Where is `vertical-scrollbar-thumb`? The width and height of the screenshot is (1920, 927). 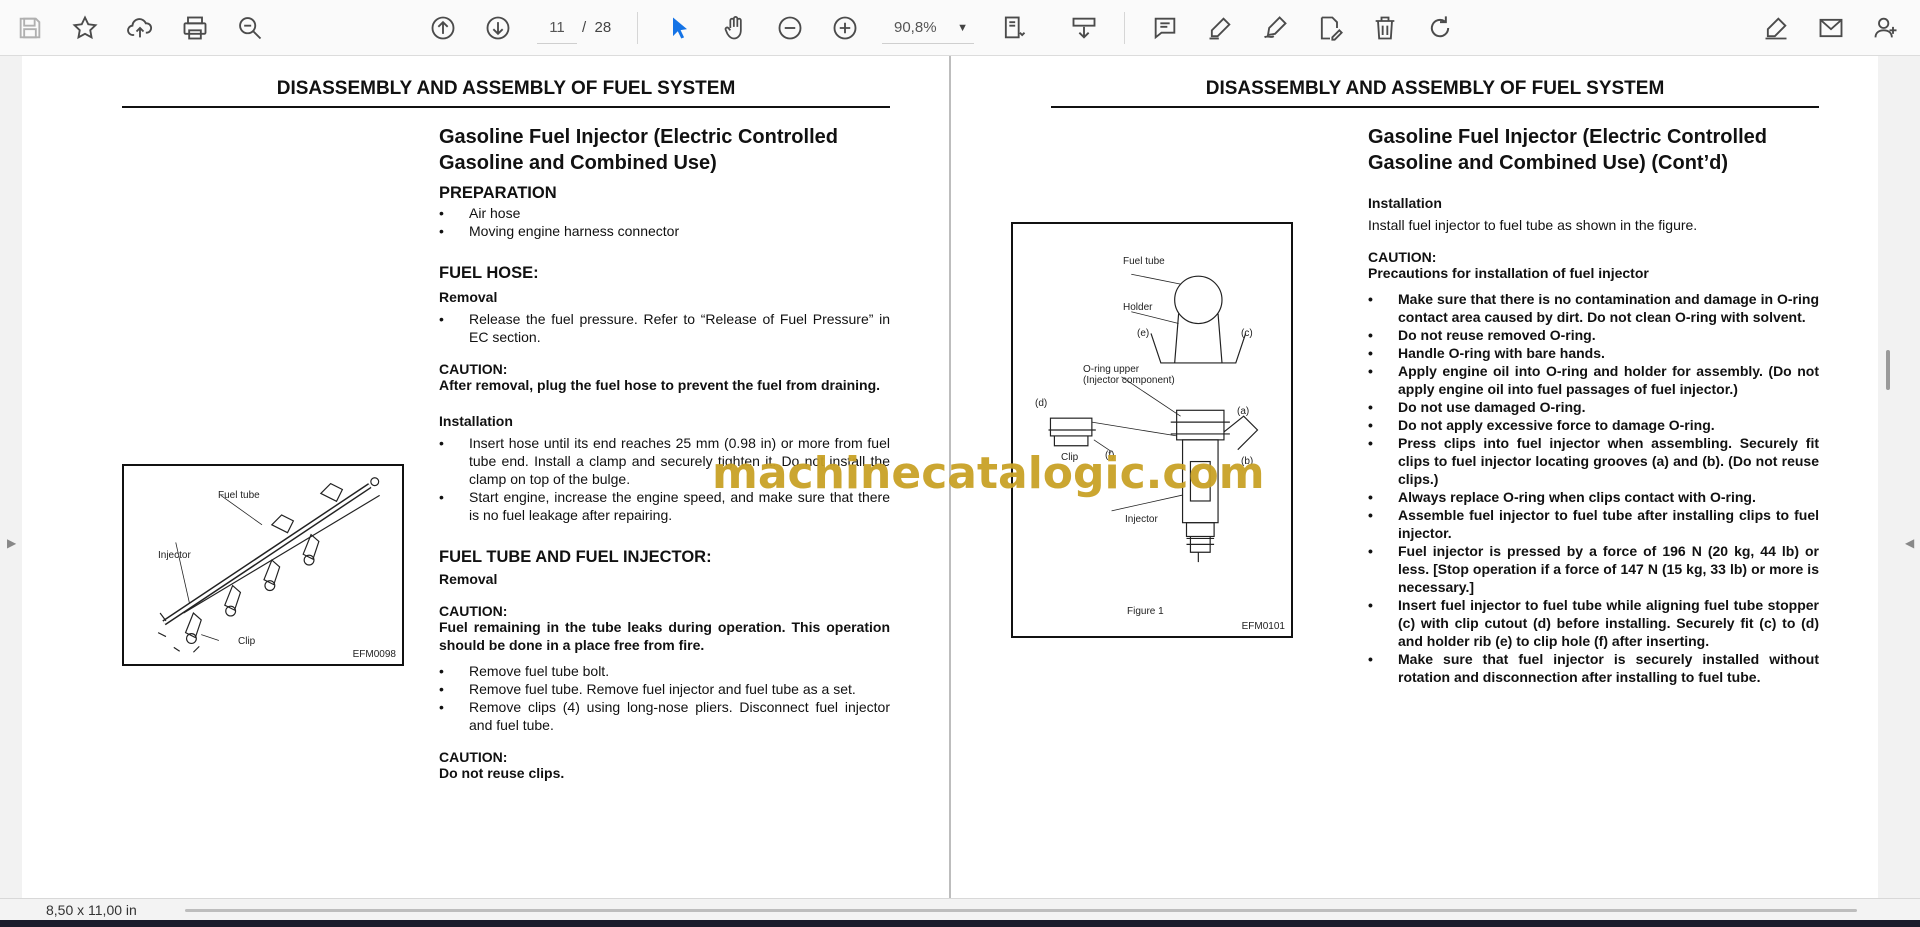
vertical-scrollbar-thumb is located at coordinates (1888, 370).